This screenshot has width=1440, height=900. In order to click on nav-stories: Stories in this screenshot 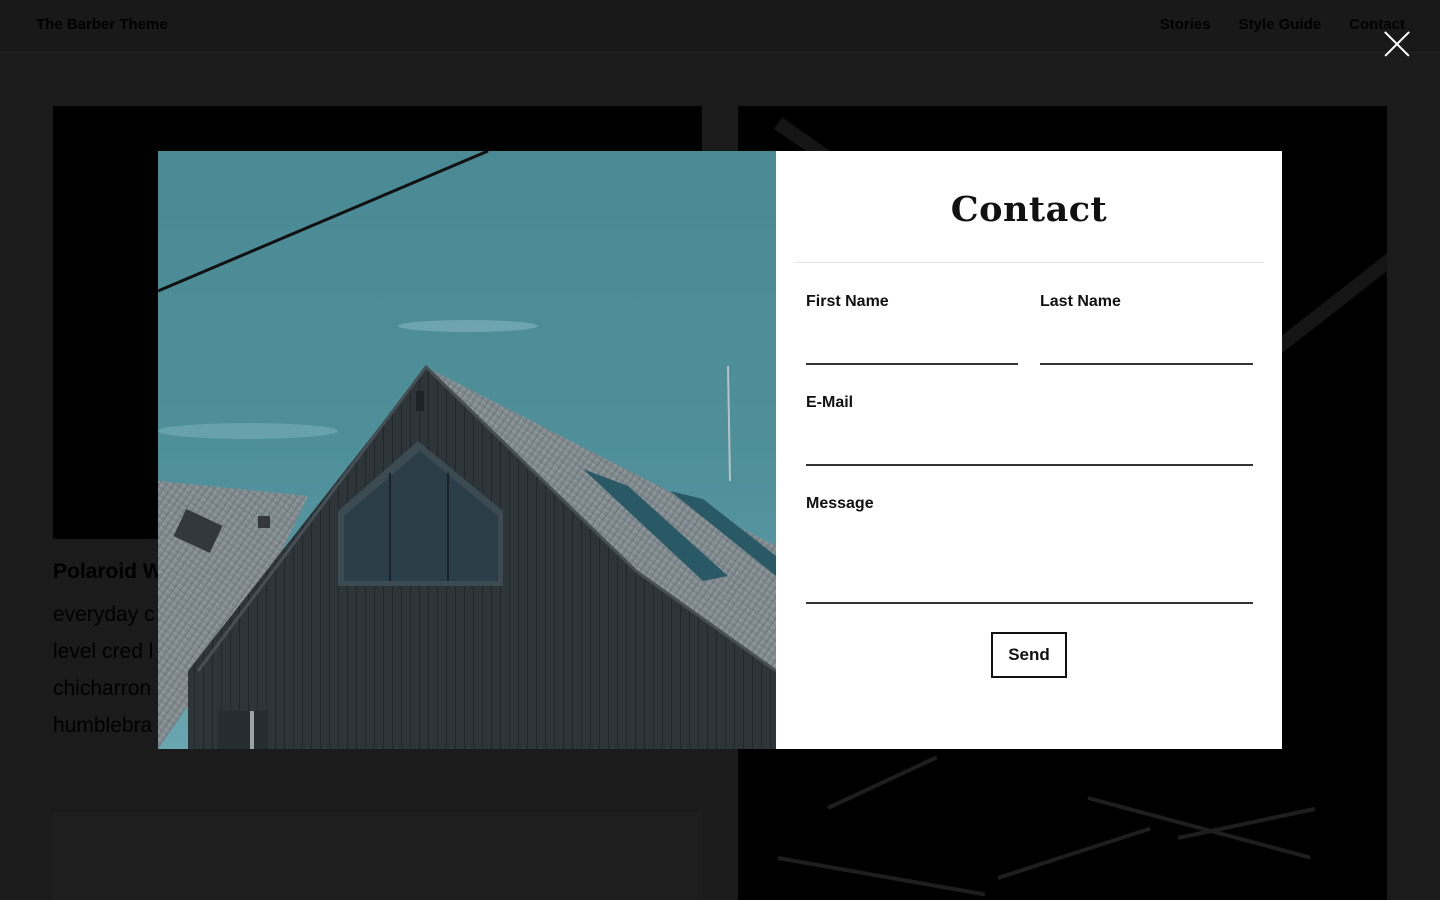, I will do `click(1185, 24)`.